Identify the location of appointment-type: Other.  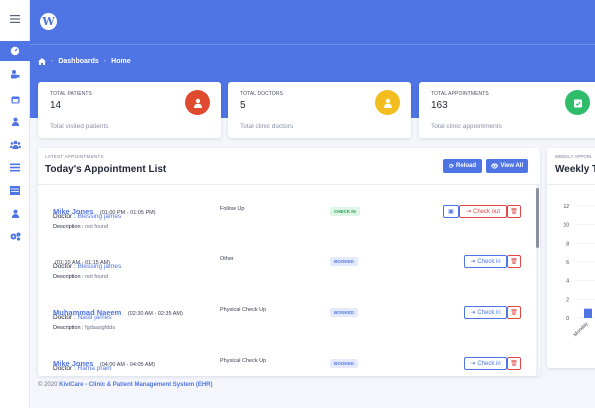
(227, 259).